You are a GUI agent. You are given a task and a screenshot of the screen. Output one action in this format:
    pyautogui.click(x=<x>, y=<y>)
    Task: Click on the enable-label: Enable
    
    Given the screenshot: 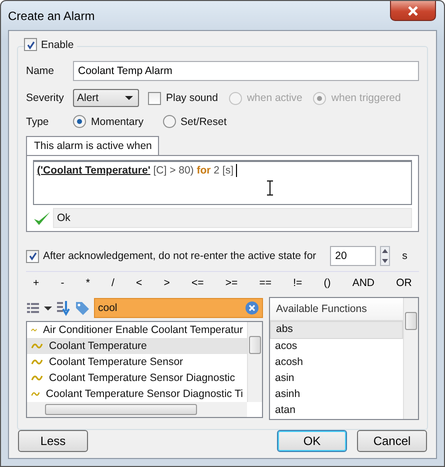 What is the action you would take?
    pyautogui.click(x=57, y=44)
    